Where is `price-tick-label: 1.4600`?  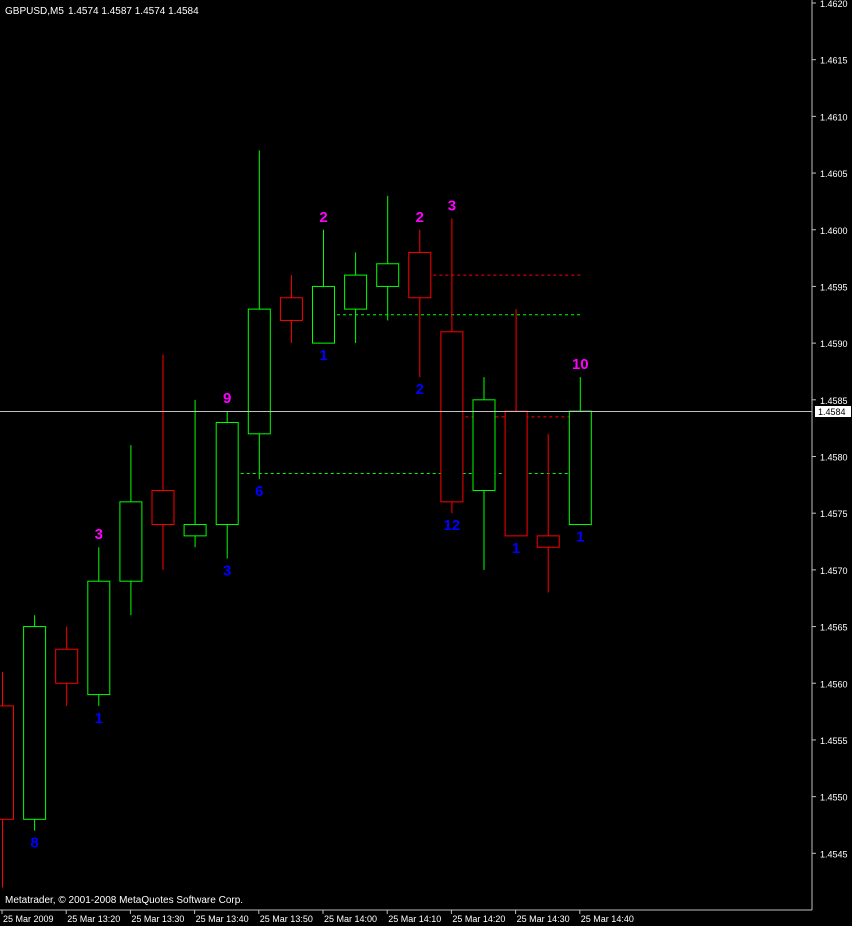 price-tick-label: 1.4600 is located at coordinates (834, 231).